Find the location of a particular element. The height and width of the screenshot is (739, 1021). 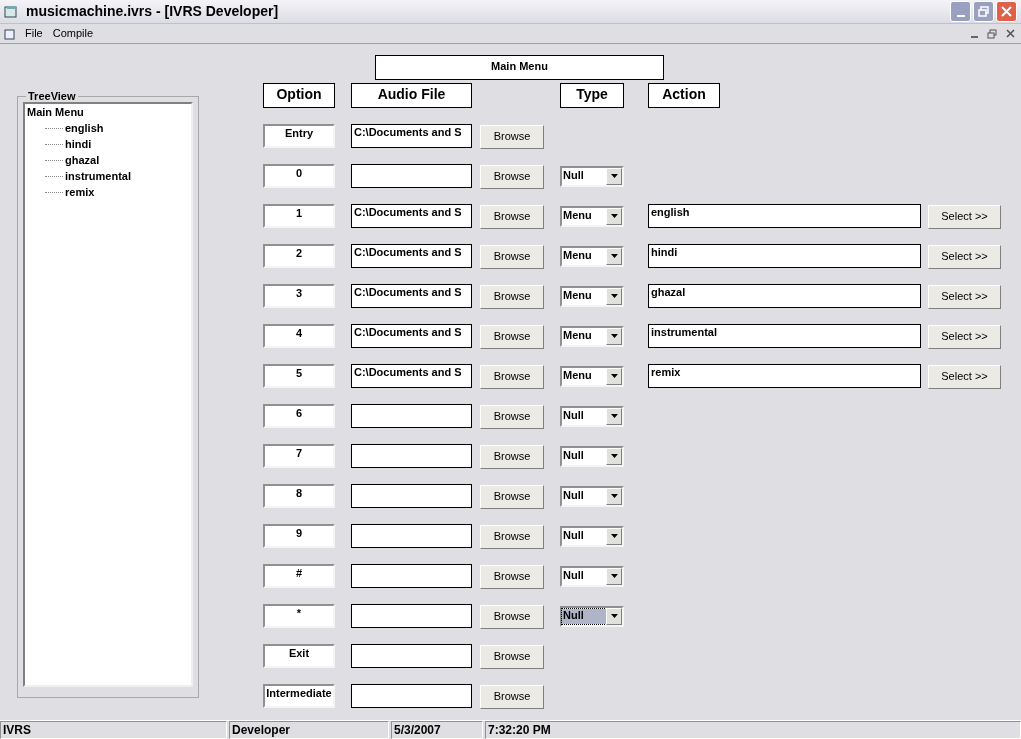

minimize-button is located at coordinates (960, 11).